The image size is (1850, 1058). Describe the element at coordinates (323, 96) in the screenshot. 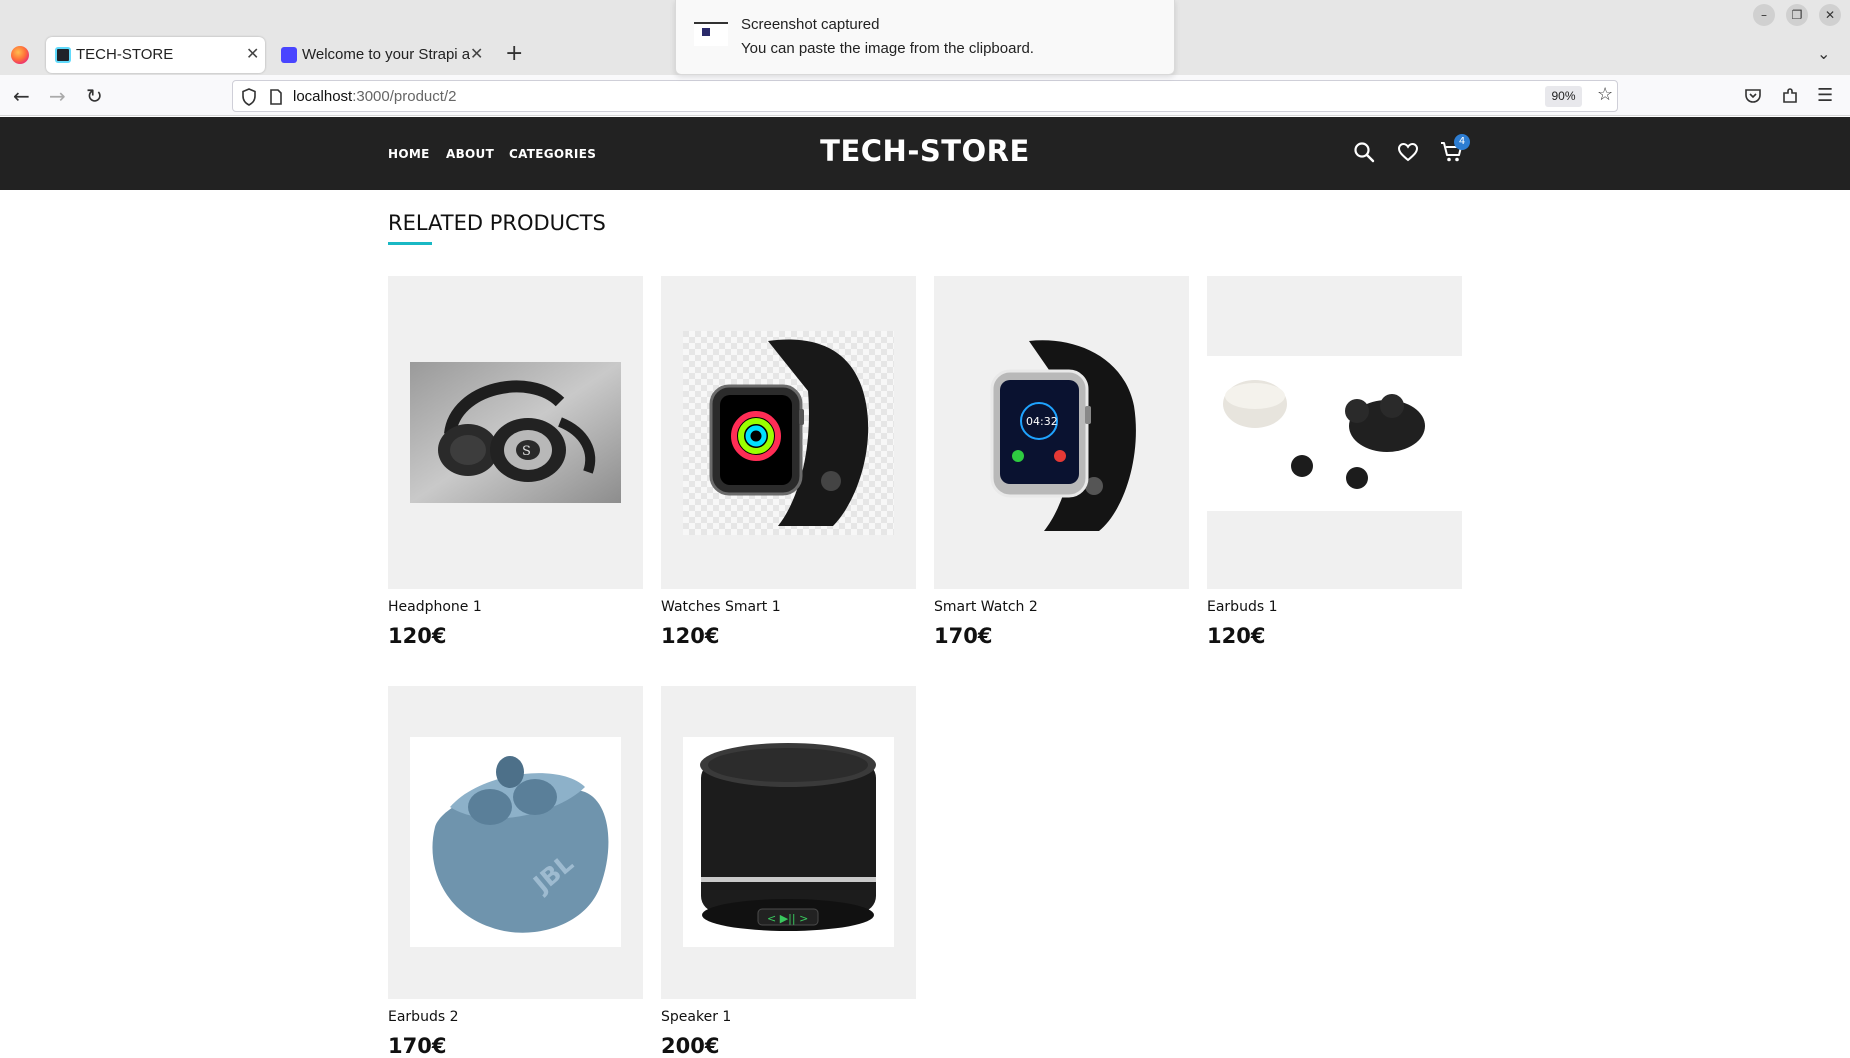

I see `url-host: localhost` at that location.